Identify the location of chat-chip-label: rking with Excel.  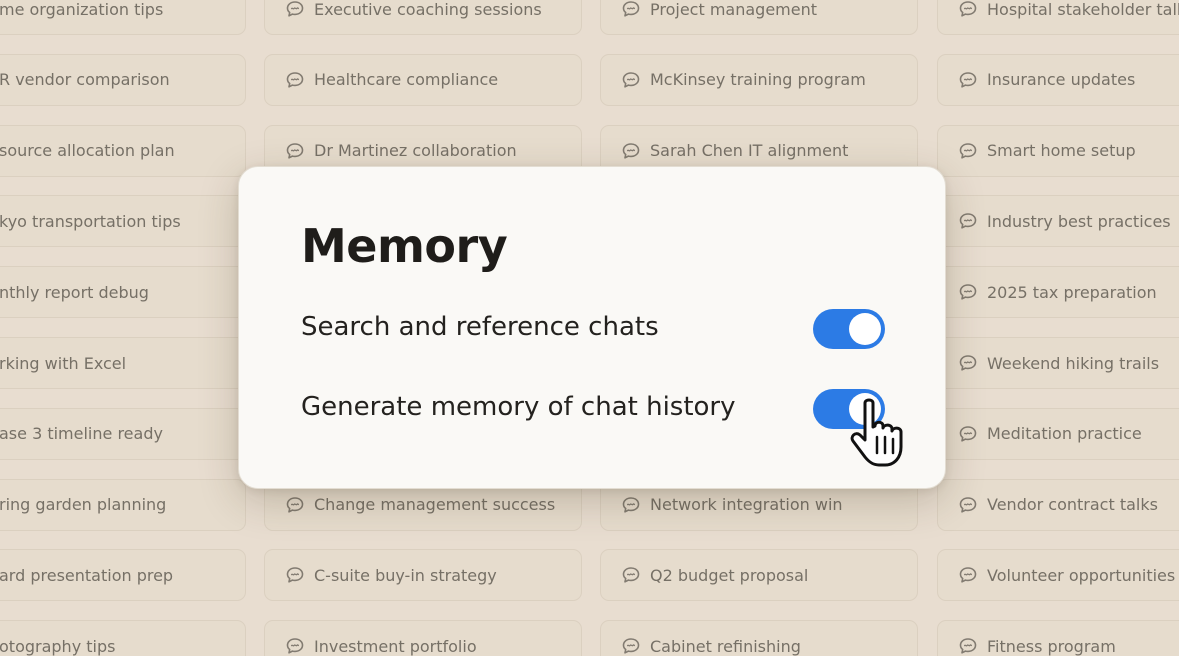
(63, 363).